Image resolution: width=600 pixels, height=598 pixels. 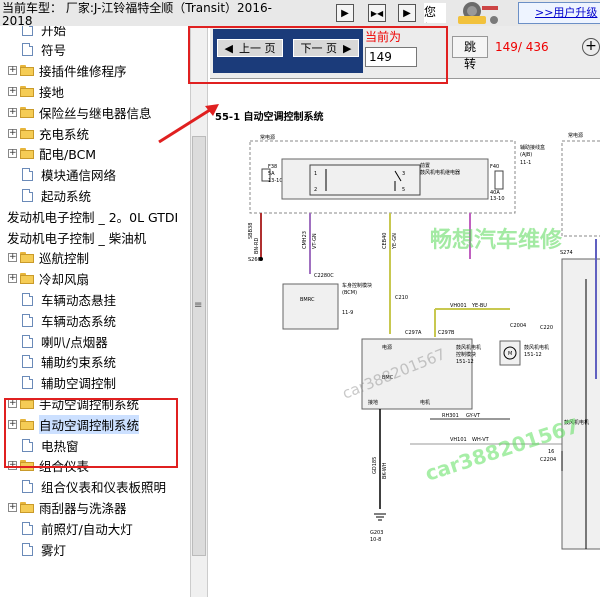 I want to click on tree-item: + 充电系统, so click(x=48, y=133).